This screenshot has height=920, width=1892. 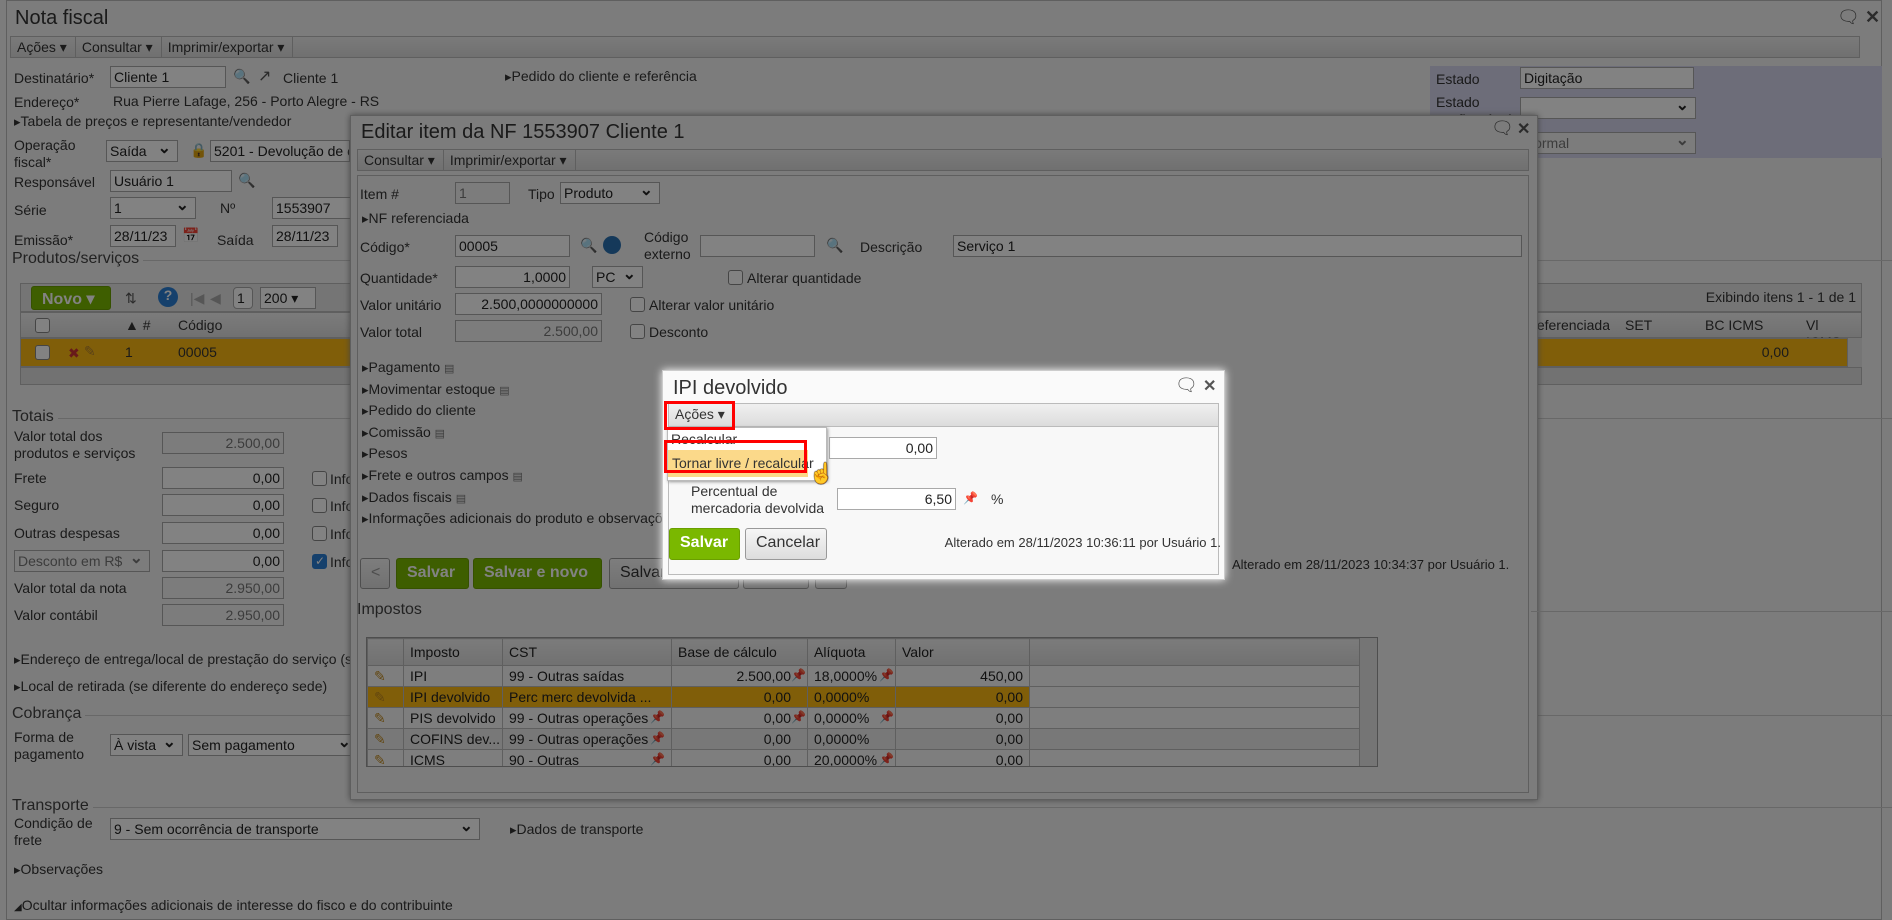 I want to click on valor-input: 0,00, so click(x=883, y=448).